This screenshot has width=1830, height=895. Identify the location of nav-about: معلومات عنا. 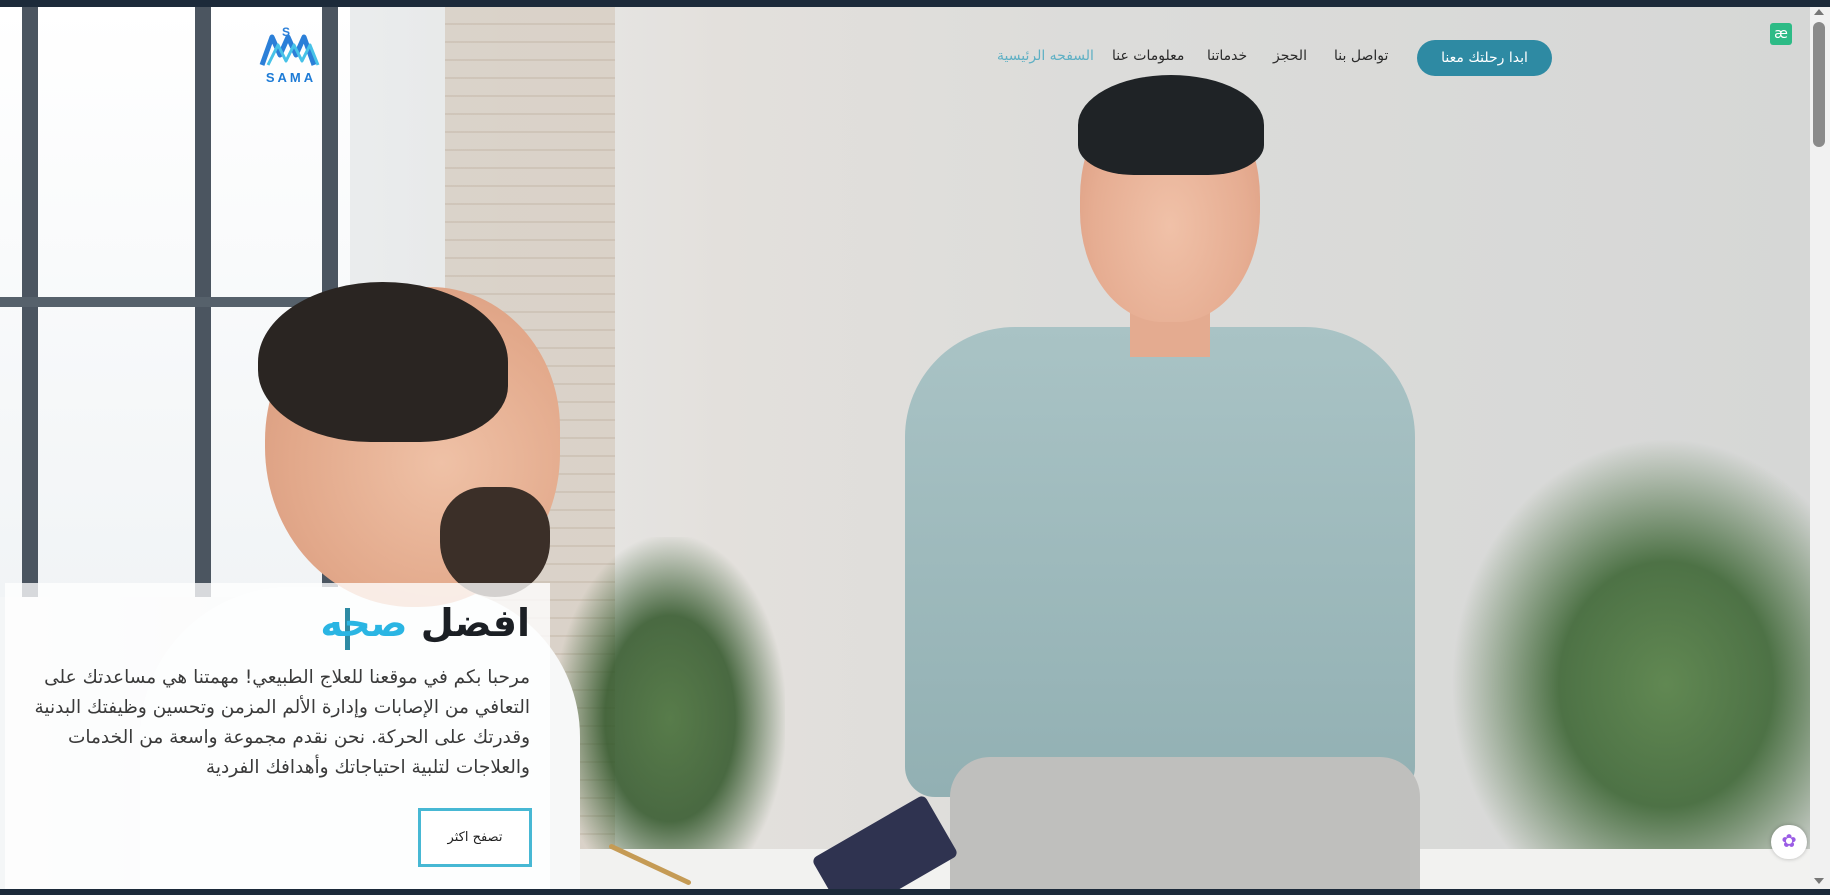
(1148, 59).